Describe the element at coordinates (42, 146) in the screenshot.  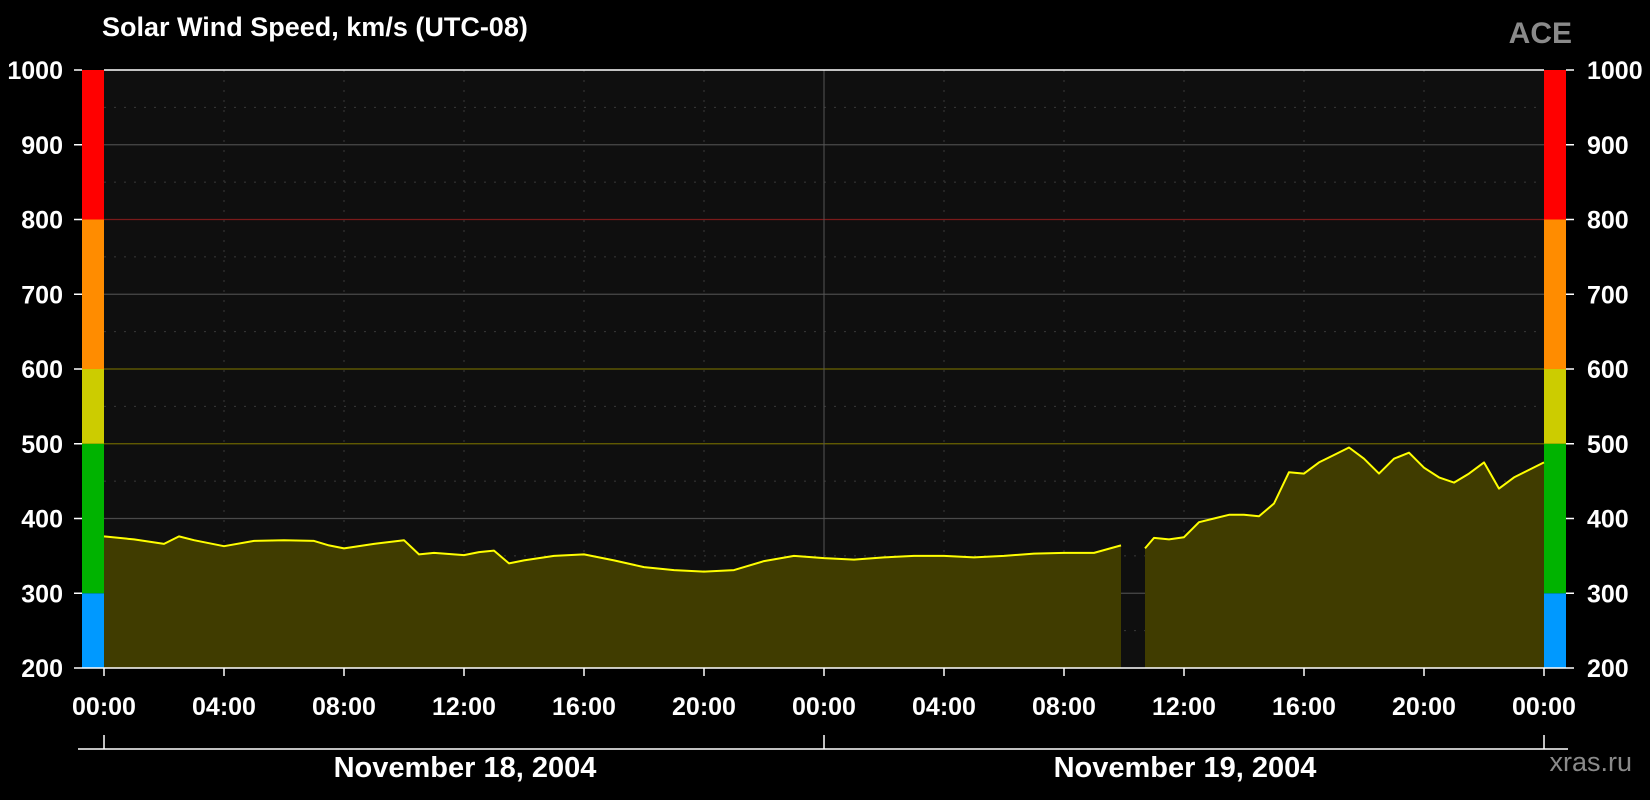
I see `y-tick-label-left: 900` at that location.